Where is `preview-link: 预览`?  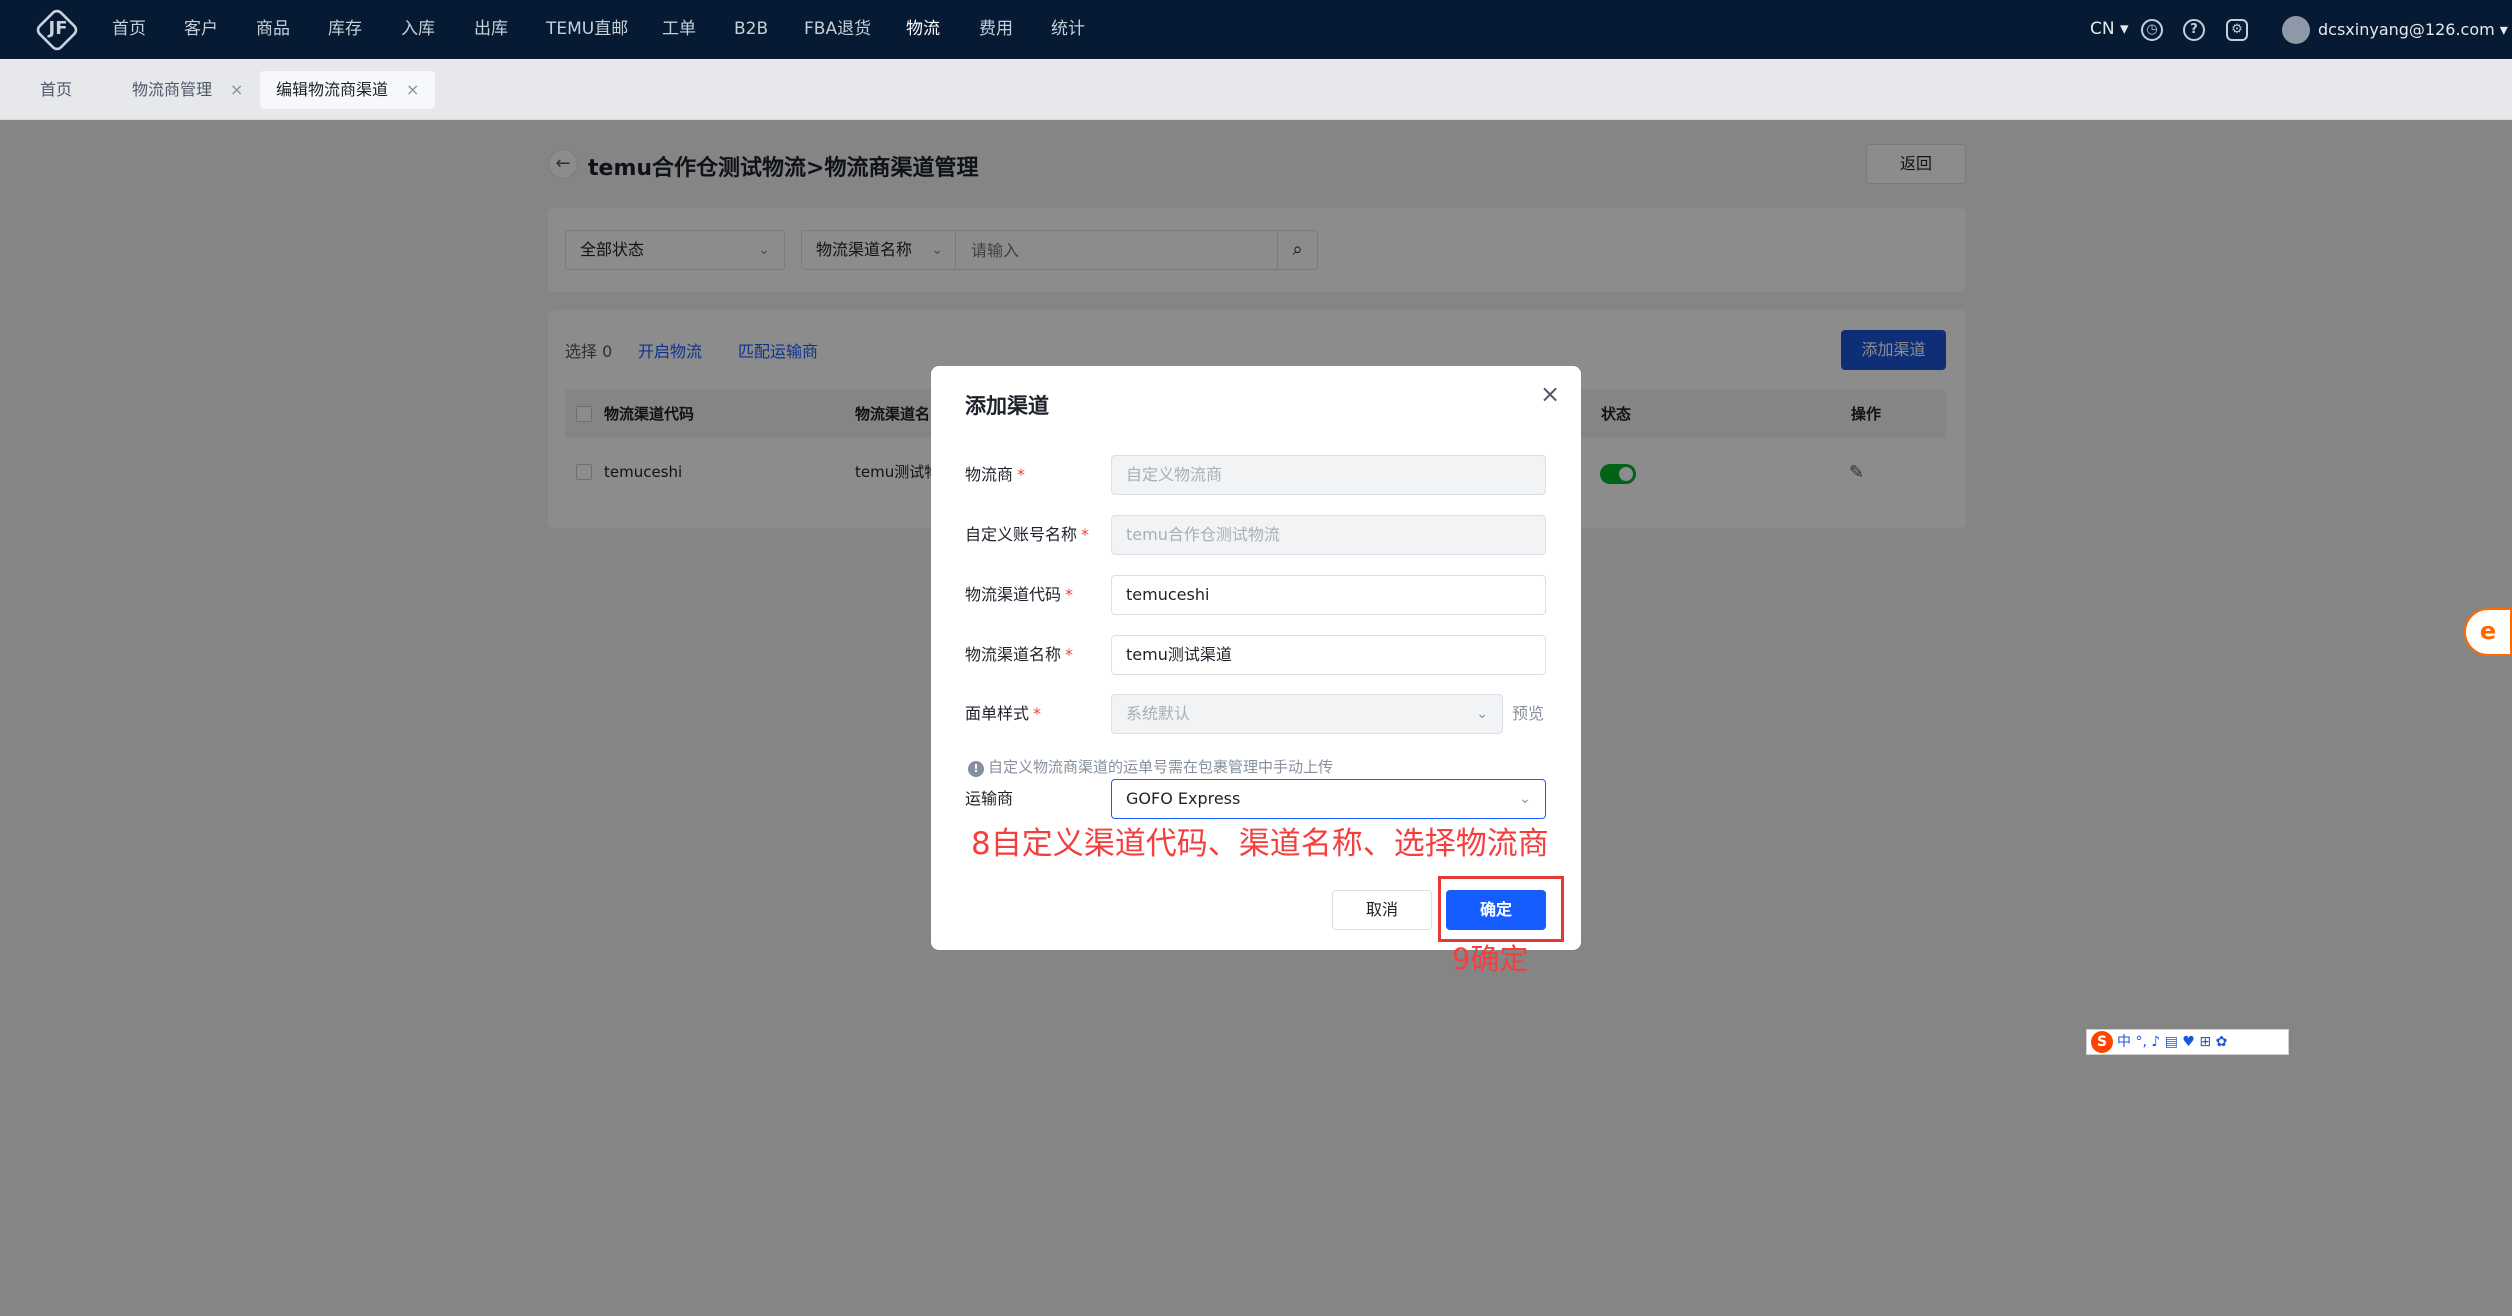 preview-link: 预览 is located at coordinates (1528, 714).